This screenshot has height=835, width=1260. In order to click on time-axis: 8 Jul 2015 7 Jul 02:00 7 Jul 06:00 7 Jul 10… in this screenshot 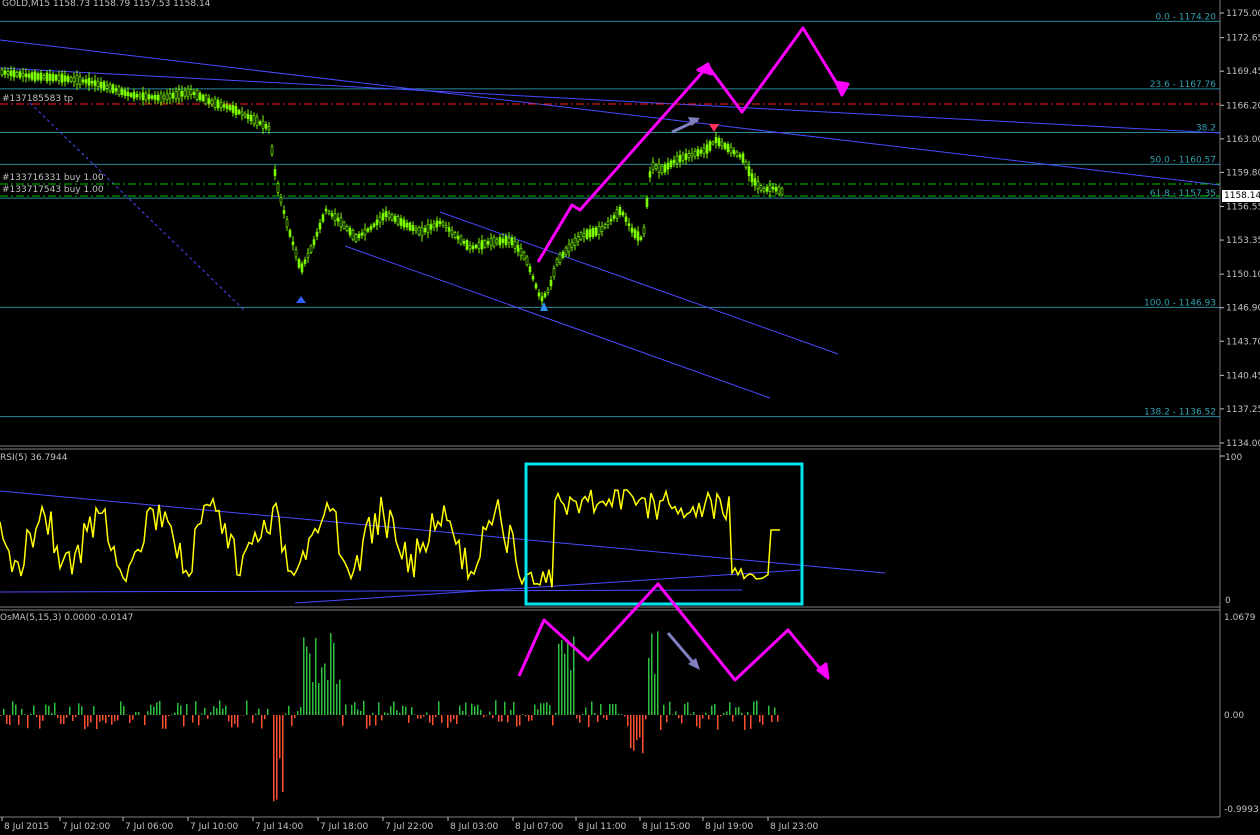, I will do `click(410, 824)`.